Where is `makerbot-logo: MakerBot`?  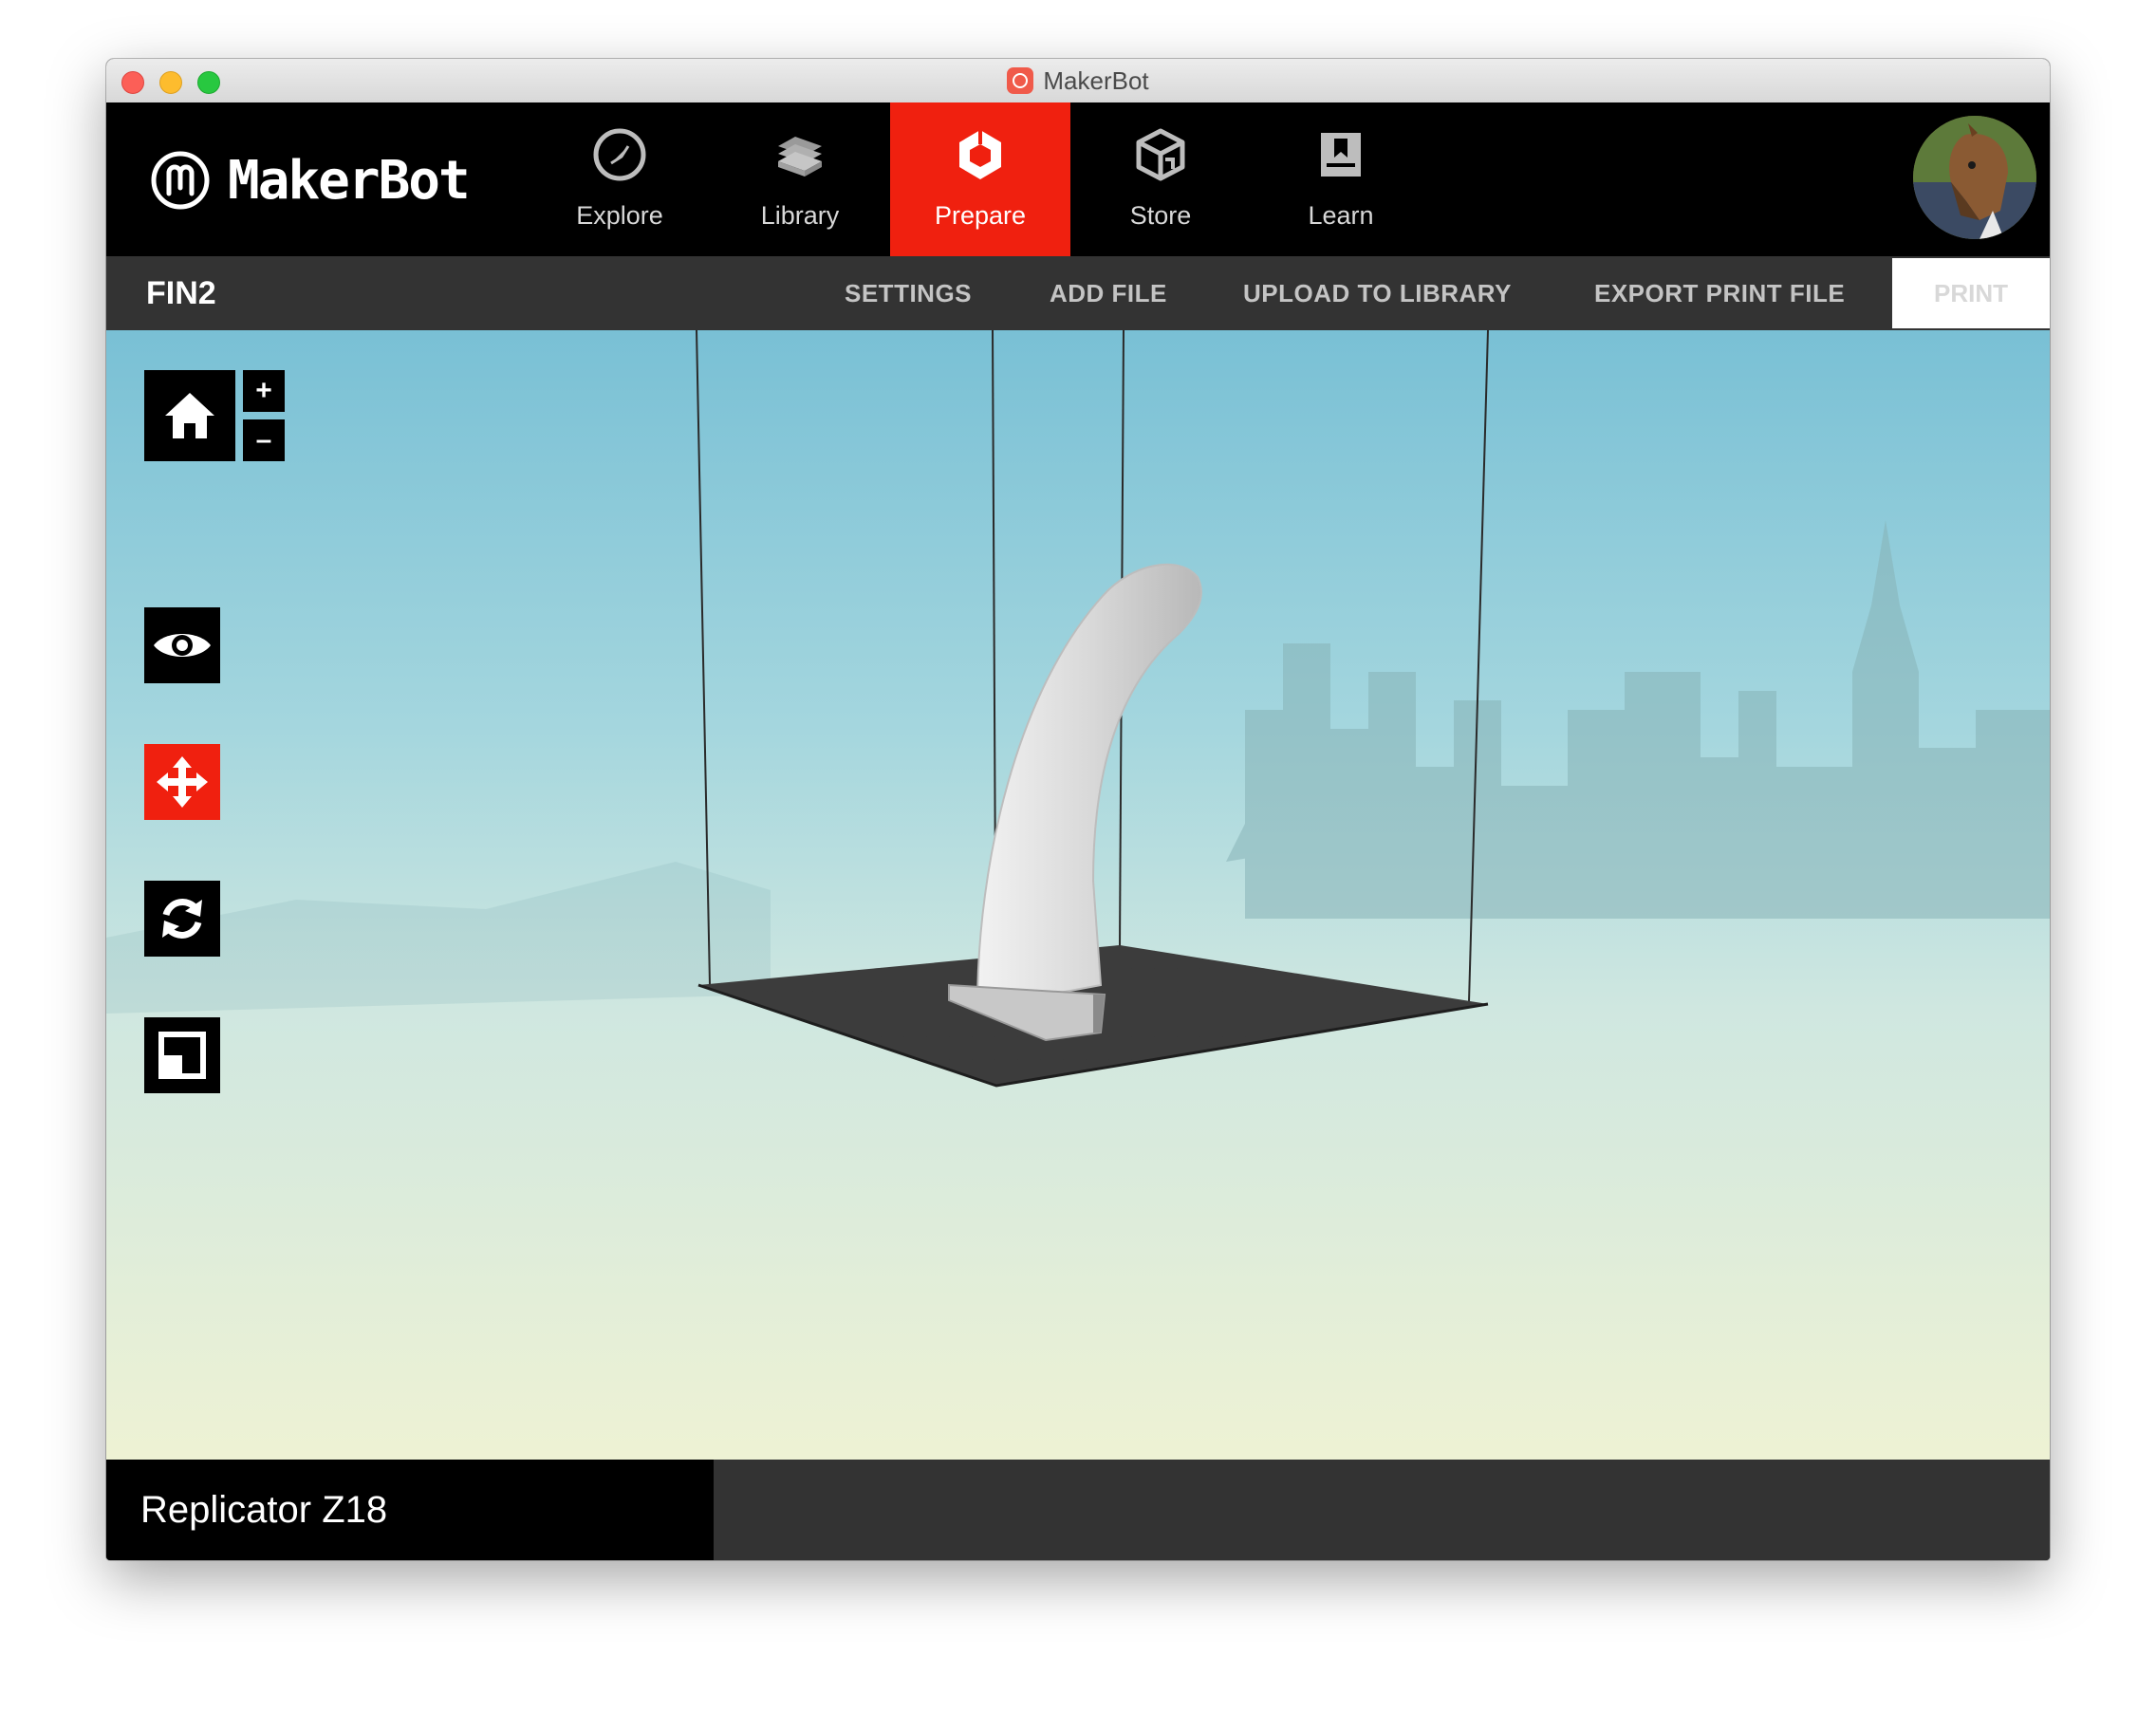
makerbot-logo: MakerBot is located at coordinates (310, 181).